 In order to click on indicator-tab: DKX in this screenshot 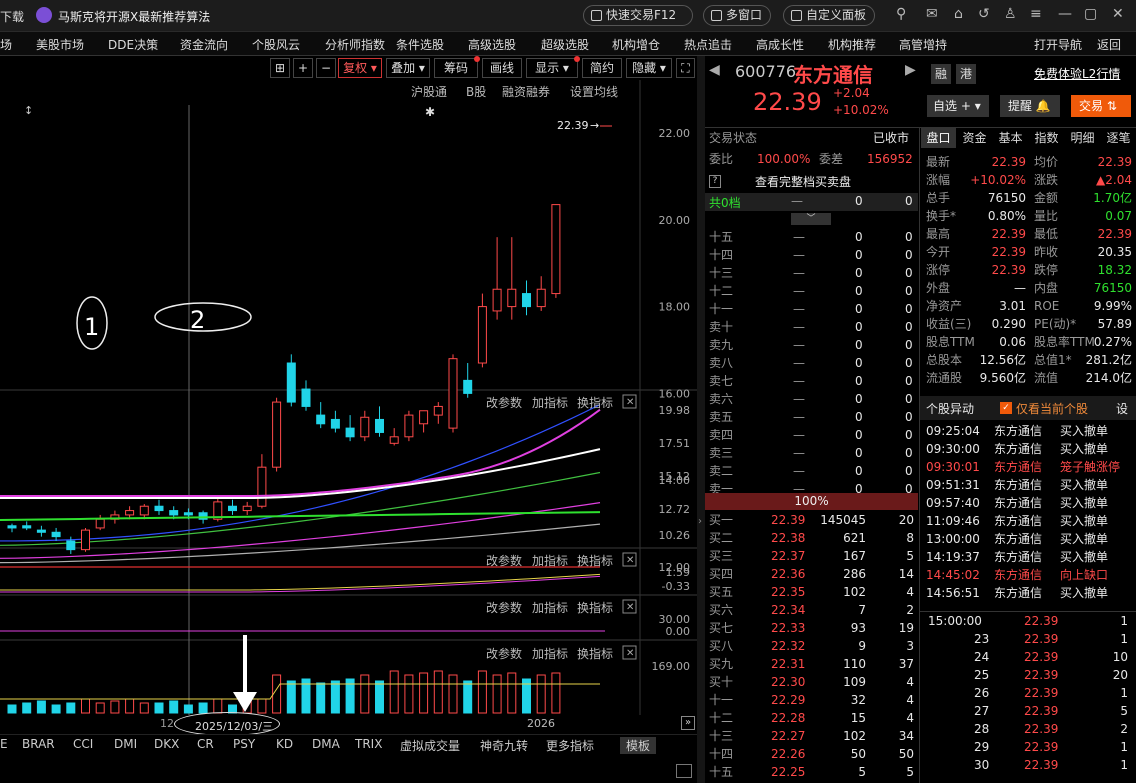, I will do `click(166, 744)`.